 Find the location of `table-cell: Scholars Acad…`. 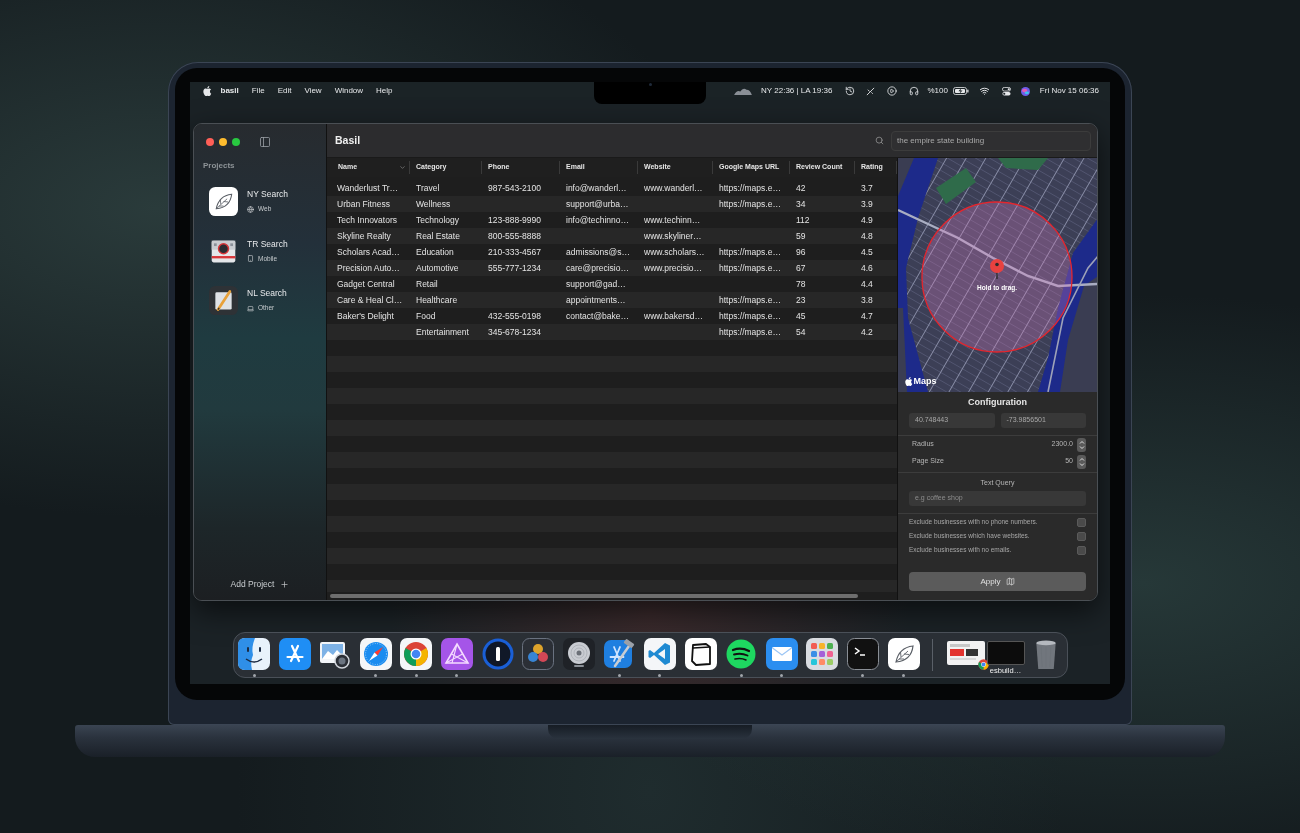

table-cell: Scholars Acad… is located at coordinates (368, 251).